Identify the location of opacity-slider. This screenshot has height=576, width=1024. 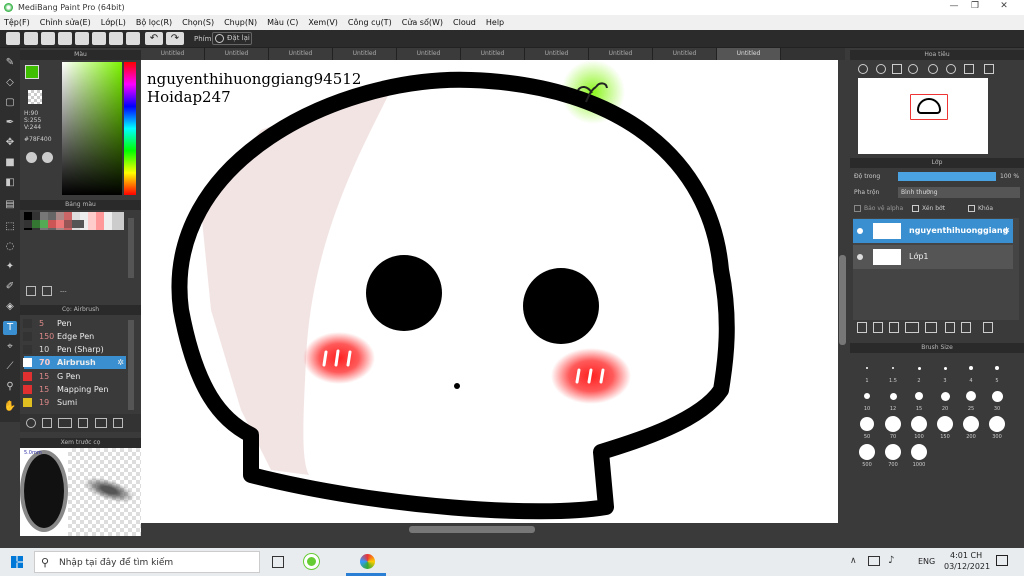
(947, 176).